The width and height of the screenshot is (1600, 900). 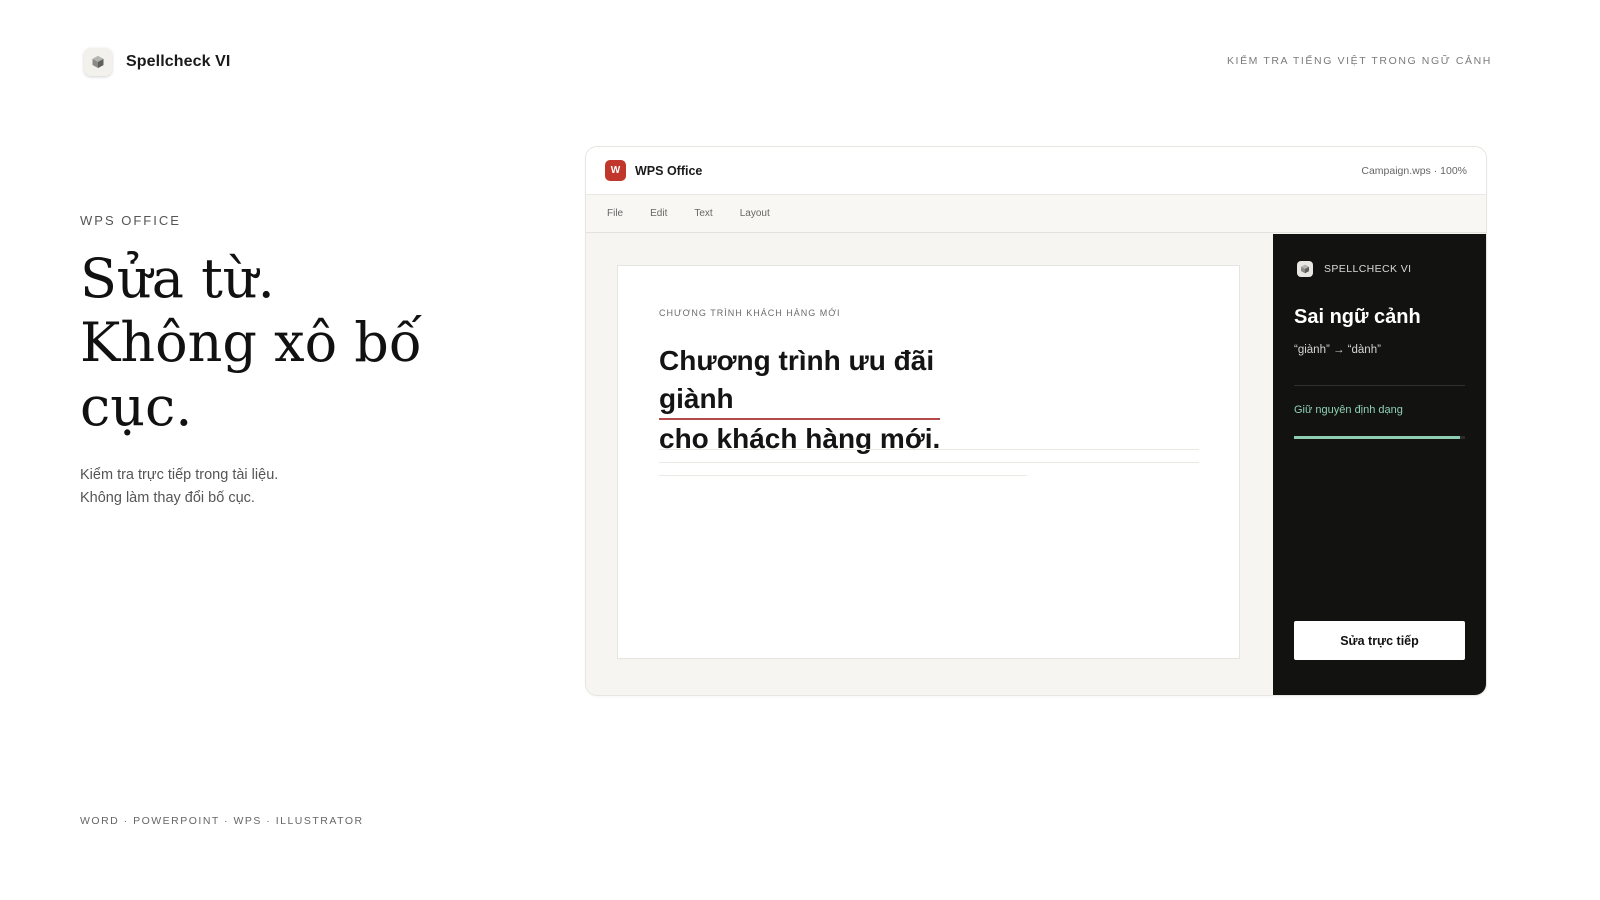 What do you see at coordinates (177, 278) in the screenshot?
I see `headline-line: Sửa từ.` at bounding box center [177, 278].